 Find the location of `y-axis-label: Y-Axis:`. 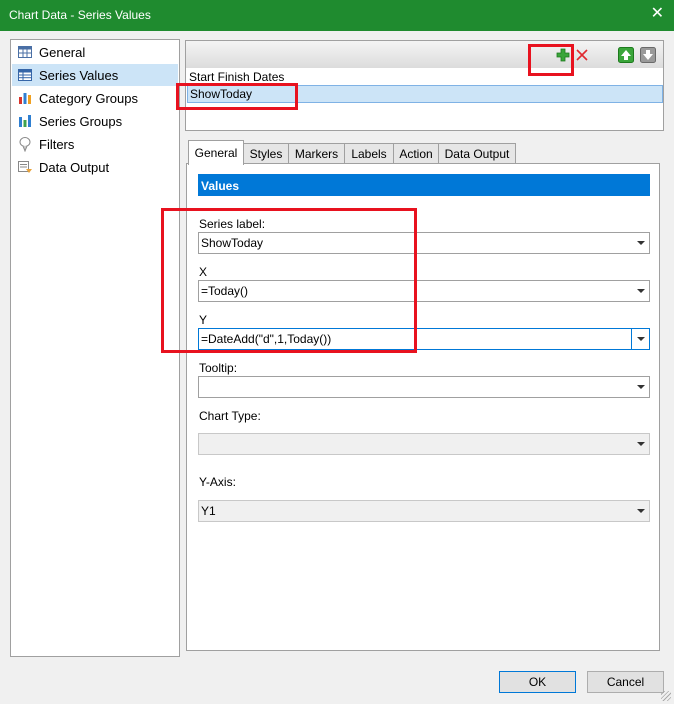

y-axis-label: Y-Axis: is located at coordinates (217, 482).